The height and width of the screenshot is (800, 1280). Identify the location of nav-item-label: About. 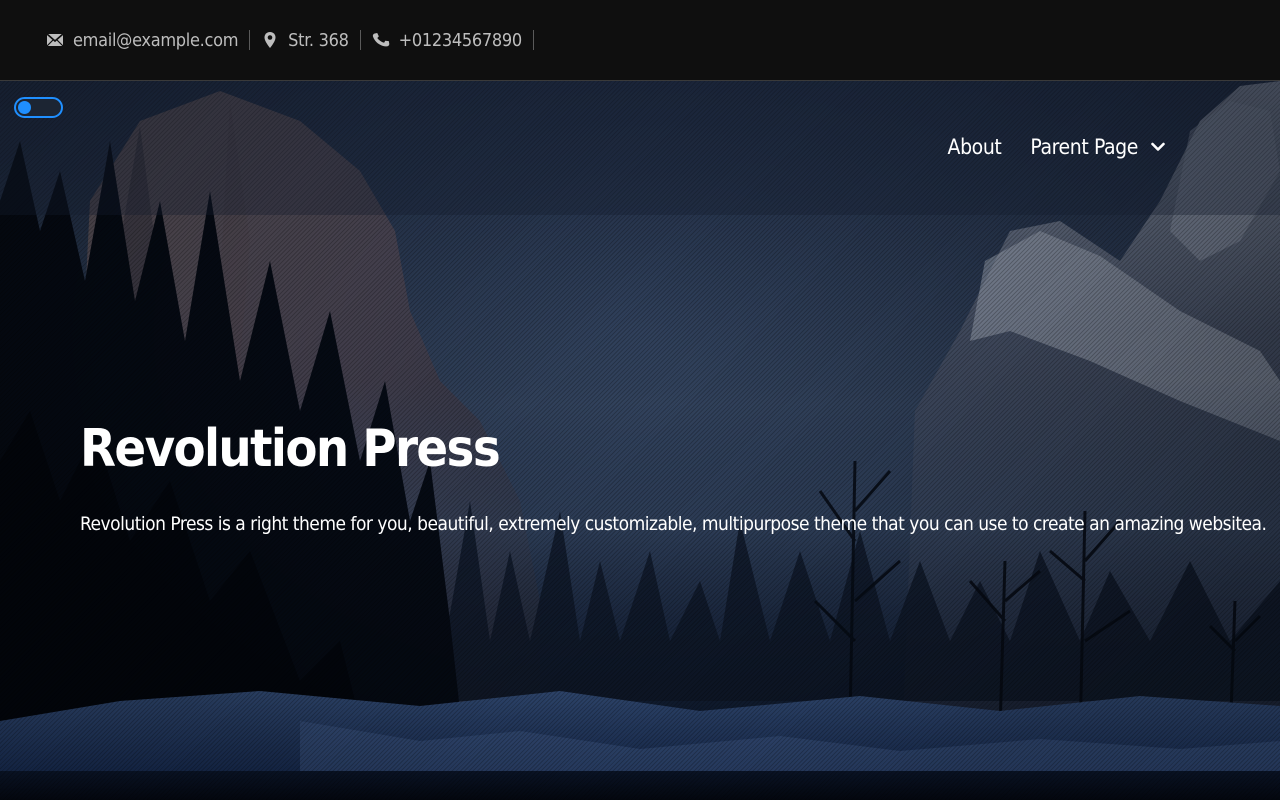
(974, 147).